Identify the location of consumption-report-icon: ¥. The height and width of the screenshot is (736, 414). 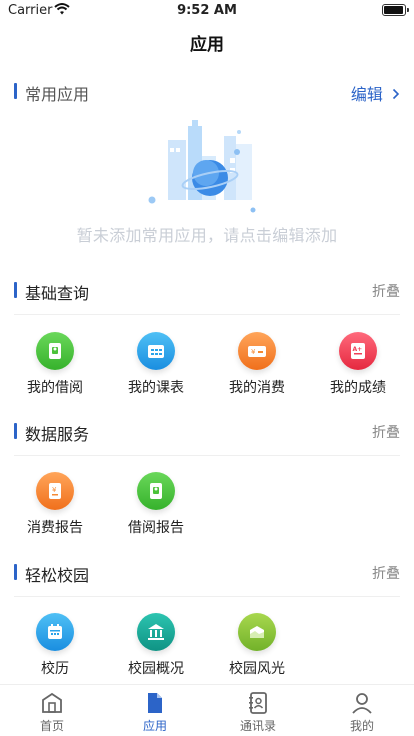
(55, 491).